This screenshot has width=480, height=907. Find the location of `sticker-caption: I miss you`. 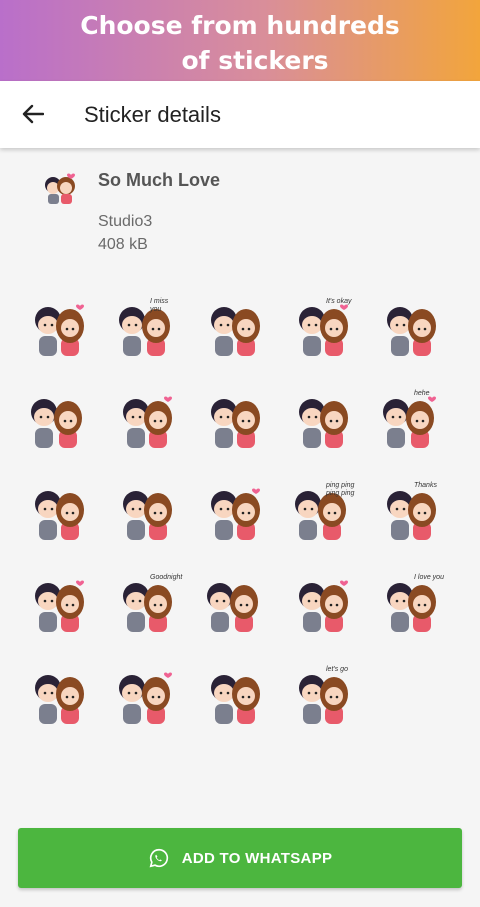

sticker-caption: I miss you is located at coordinates (159, 305).